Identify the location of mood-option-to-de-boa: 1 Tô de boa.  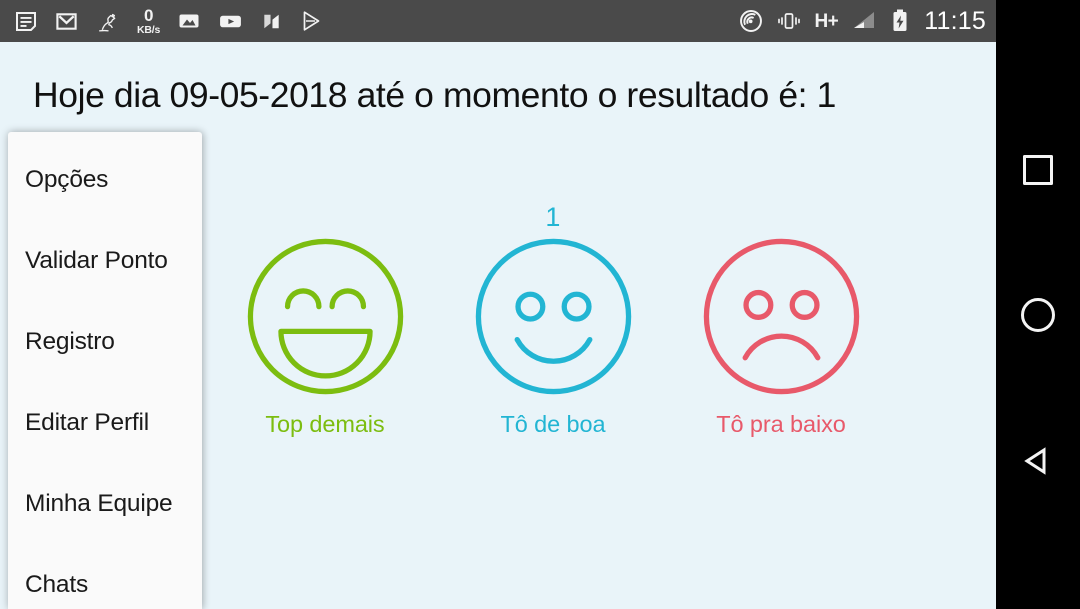
(553, 319).